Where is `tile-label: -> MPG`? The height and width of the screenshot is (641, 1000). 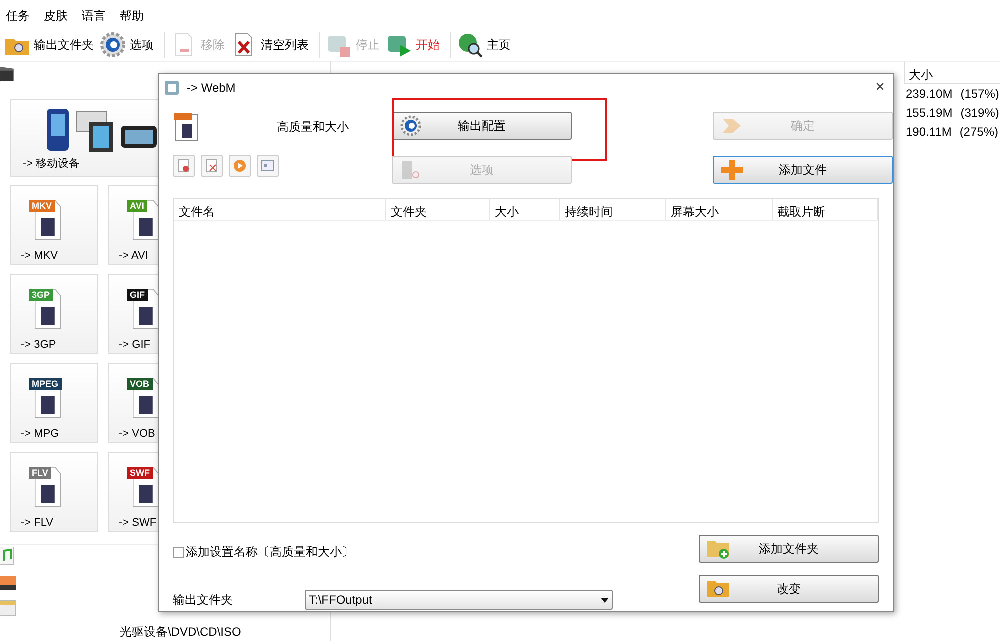
tile-label: -> MPG is located at coordinates (40, 434).